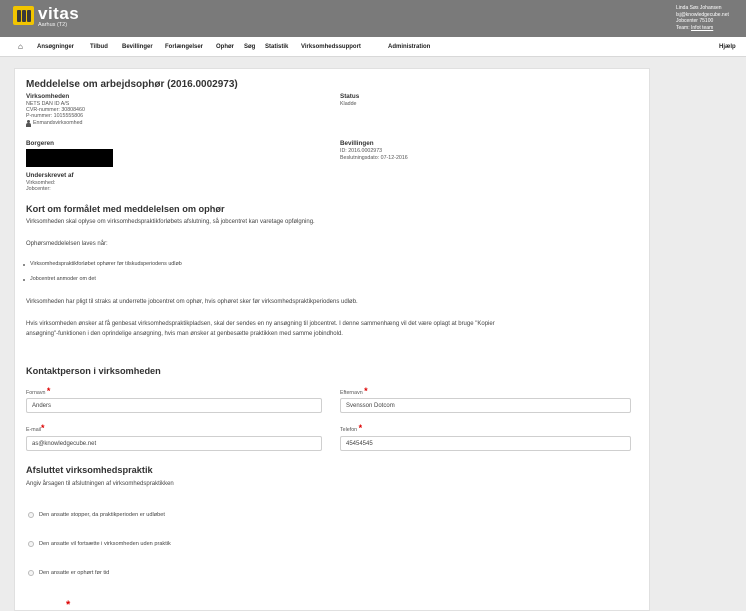 Image resolution: width=746 pixels, height=611 pixels. What do you see at coordinates (276, 47) in the screenshot?
I see `nav-item-statistik: Statistik` at bounding box center [276, 47].